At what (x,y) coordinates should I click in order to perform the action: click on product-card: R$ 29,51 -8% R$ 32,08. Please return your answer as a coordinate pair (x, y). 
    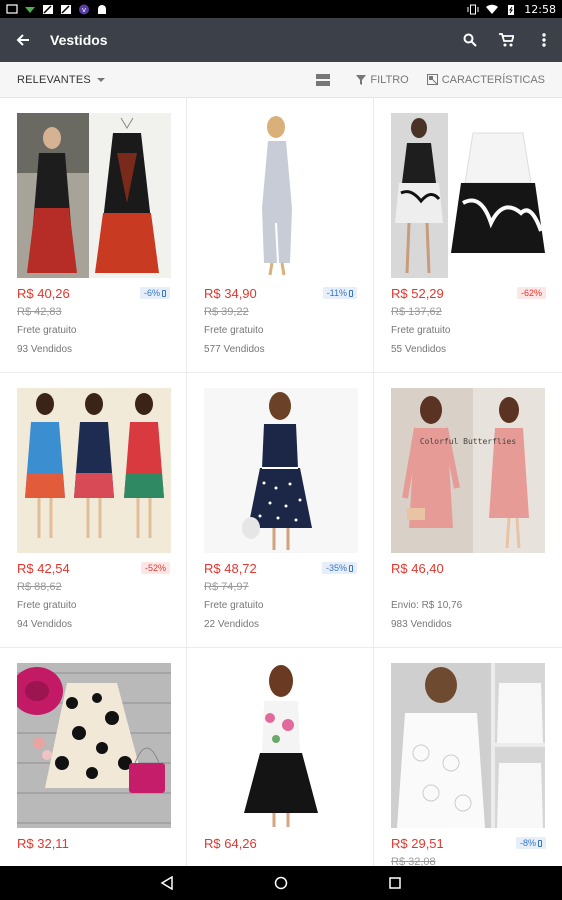
    Looking at the image, I should click on (468, 757).